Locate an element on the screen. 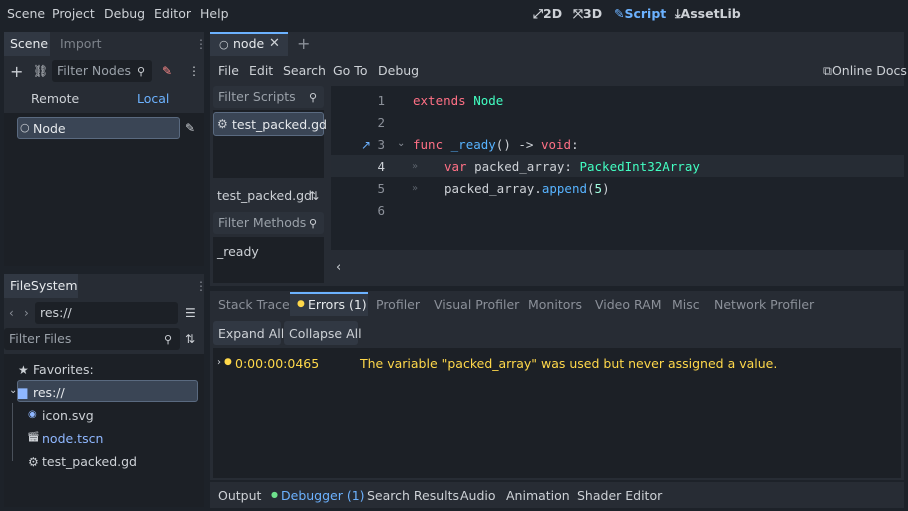 This screenshot has width=908, height=511. tab-filesystem-label: FileSystem is located at coordinates (44, 285).